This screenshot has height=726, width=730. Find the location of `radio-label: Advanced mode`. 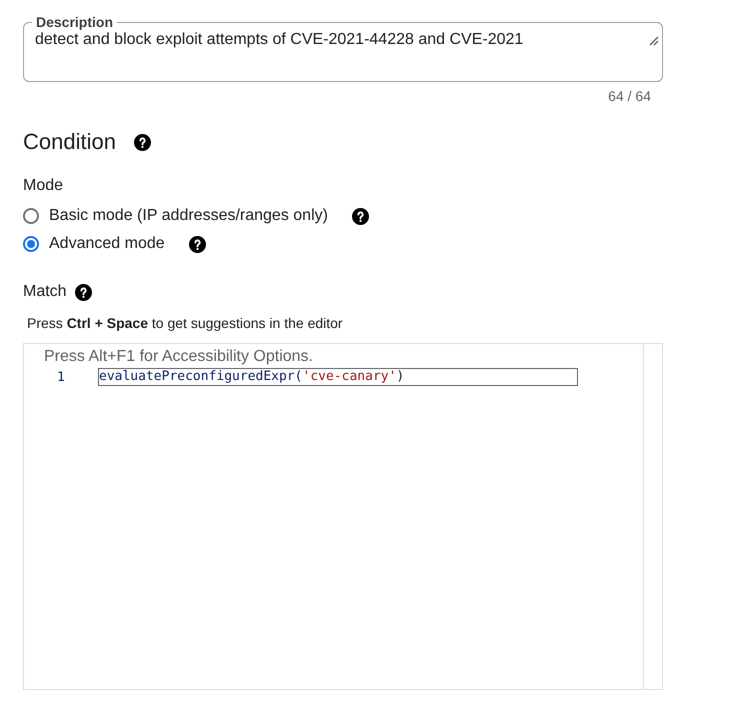

radio-label: Advanced mode is located at coordinates (107, 244).